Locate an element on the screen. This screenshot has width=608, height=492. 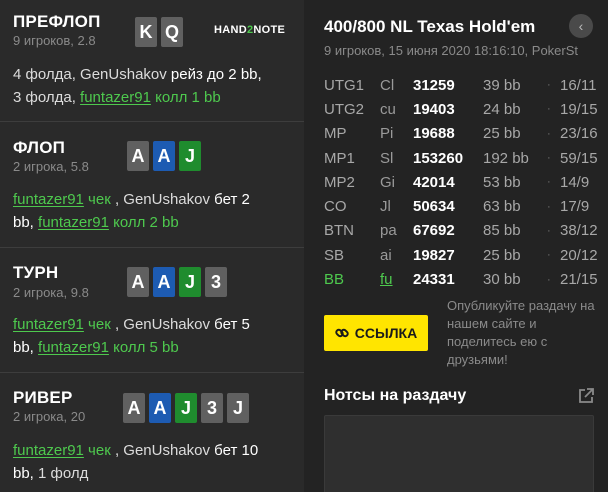
player-stats: 20/12 is located at coordinates (579, 255).